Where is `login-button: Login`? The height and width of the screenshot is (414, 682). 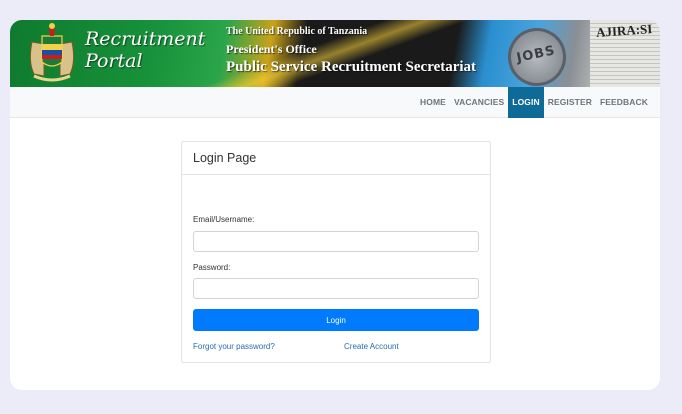 login-button: Login is located at coordinates (336, 320).